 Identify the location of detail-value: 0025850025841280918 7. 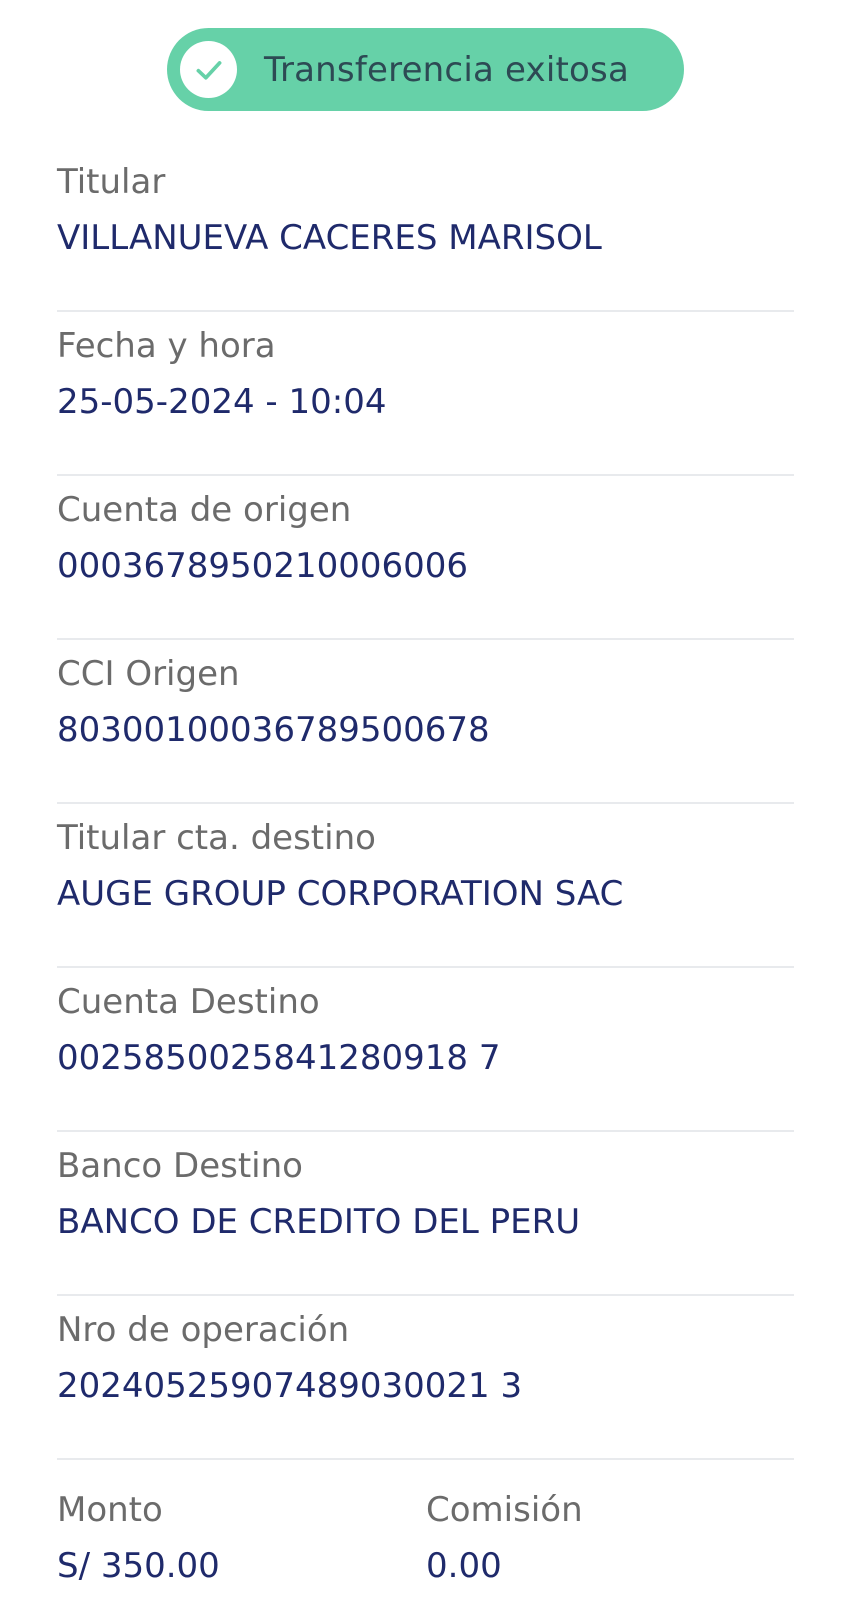
(279, 1058).